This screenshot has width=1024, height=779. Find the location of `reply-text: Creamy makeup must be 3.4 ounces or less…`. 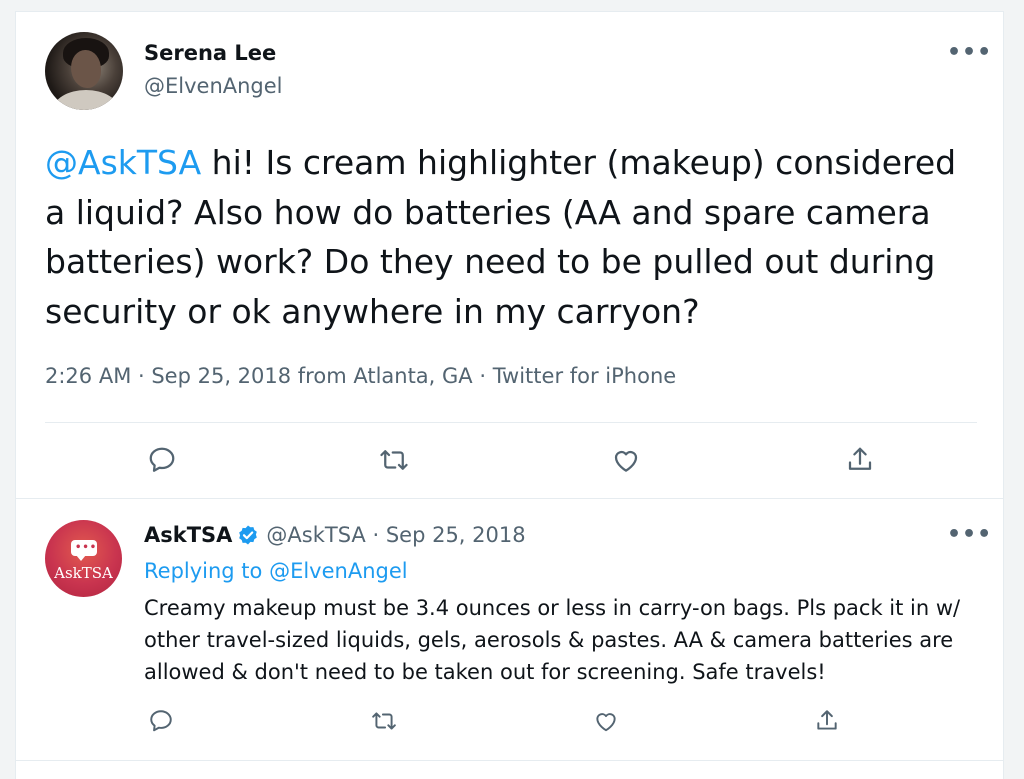

reply-text: Creamy makeup must be 3.4 ounces or less… is located at coordinates (552, 640).